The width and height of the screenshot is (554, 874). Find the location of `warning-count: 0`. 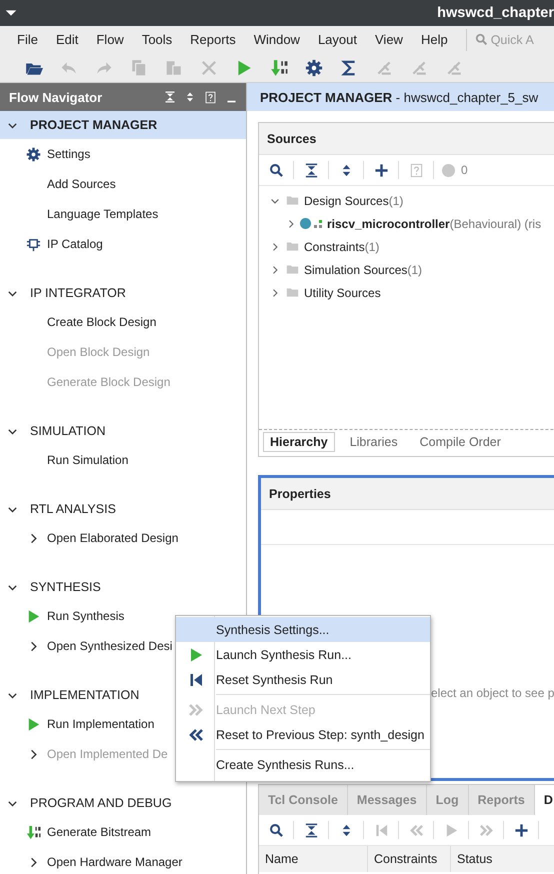

warning-count: 0 is located at coordinates (464, 170).